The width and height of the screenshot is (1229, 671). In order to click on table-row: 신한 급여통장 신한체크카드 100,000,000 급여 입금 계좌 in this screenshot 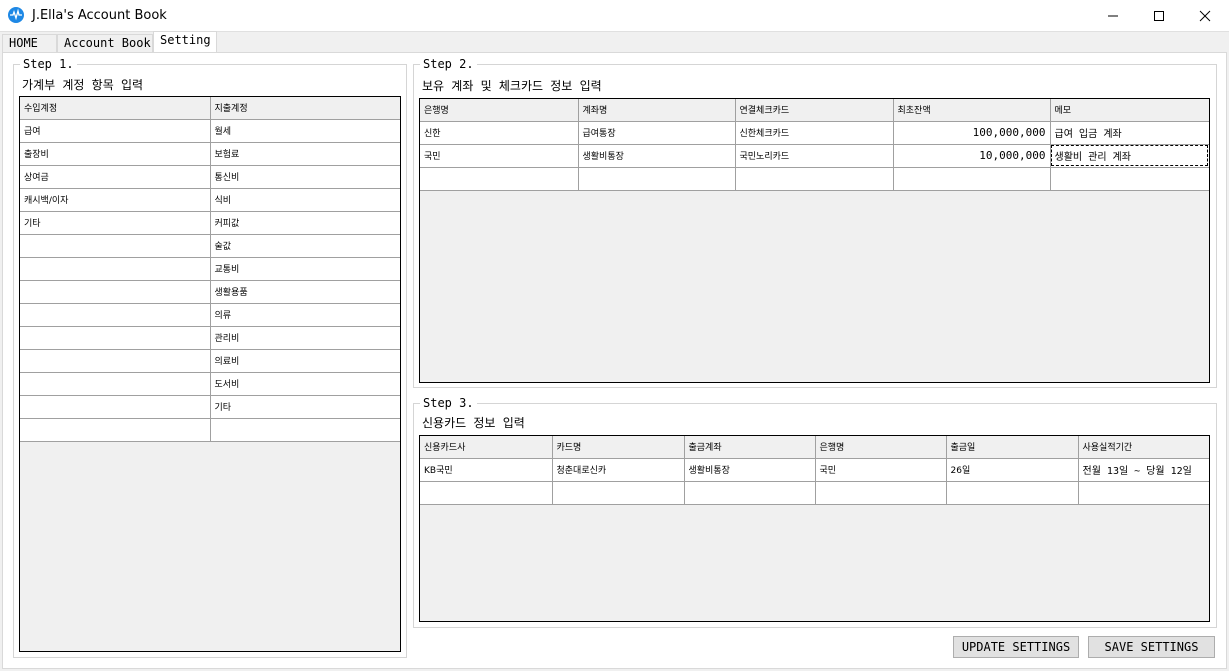, I will do `click(814, 133)`.